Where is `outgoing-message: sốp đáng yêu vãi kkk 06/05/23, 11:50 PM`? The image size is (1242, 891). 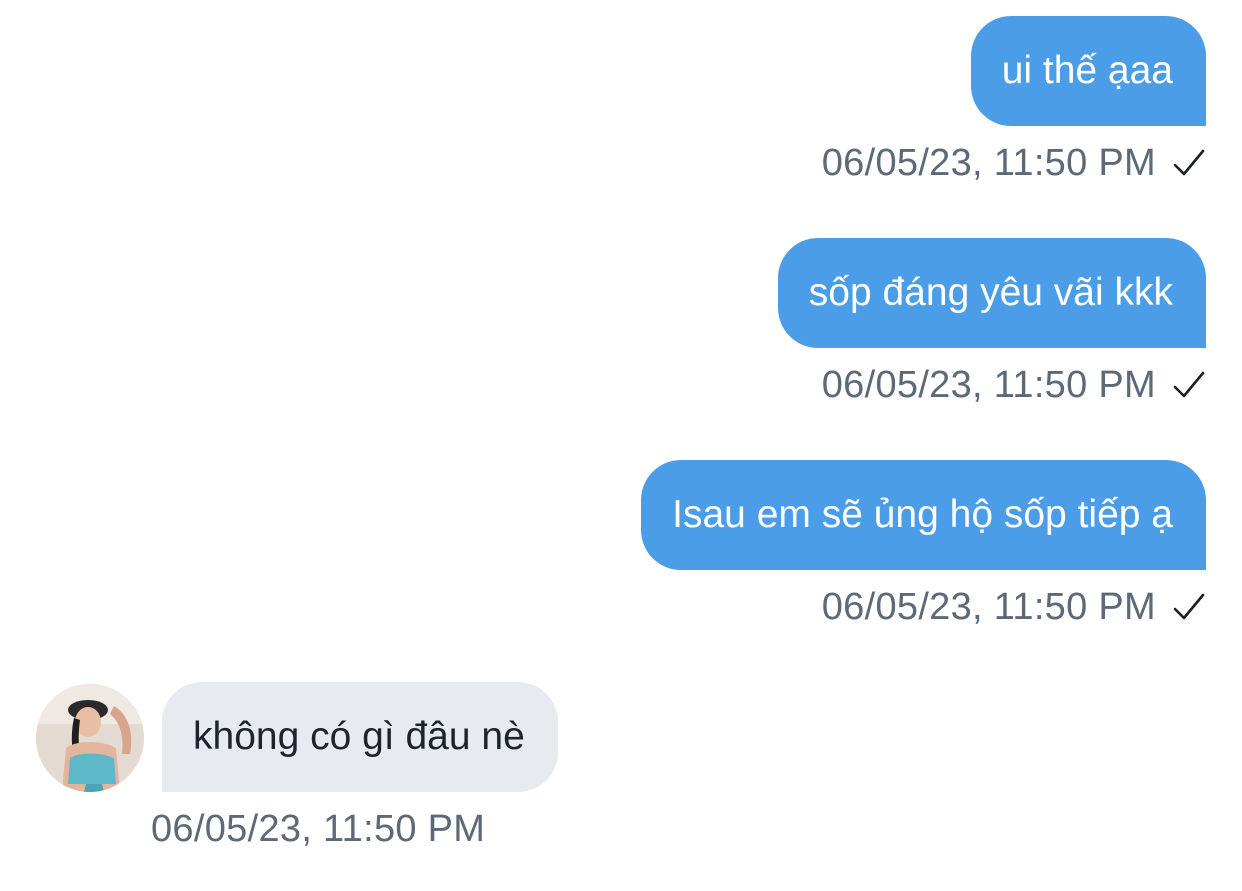 outgoing-message: sốp đáng yêu vãi kkk 06/05/23, 11:50 PM is located at coordinates (991, 322).